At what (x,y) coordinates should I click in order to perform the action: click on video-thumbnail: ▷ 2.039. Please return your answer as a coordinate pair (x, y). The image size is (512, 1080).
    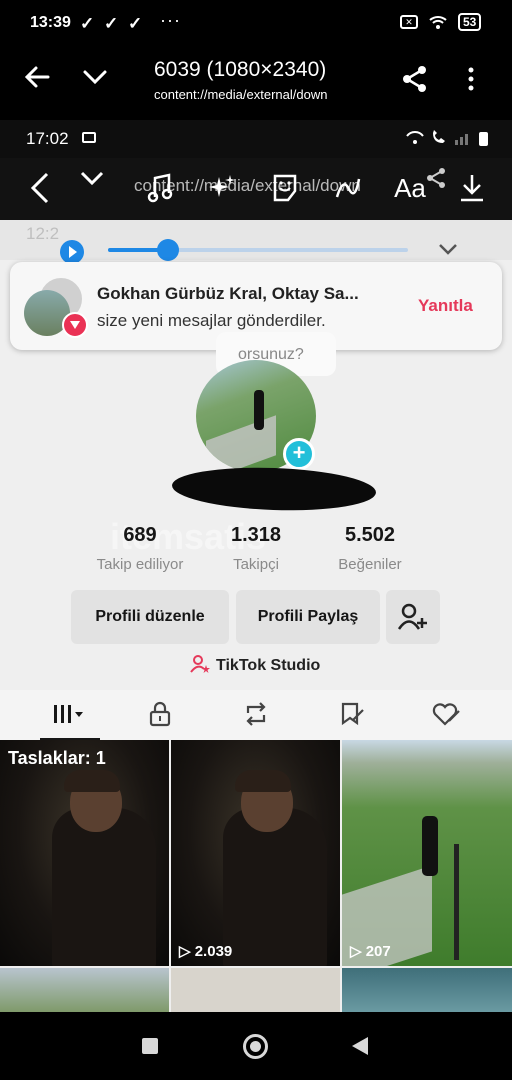
    Looking at the image, I should click on (255, 853).